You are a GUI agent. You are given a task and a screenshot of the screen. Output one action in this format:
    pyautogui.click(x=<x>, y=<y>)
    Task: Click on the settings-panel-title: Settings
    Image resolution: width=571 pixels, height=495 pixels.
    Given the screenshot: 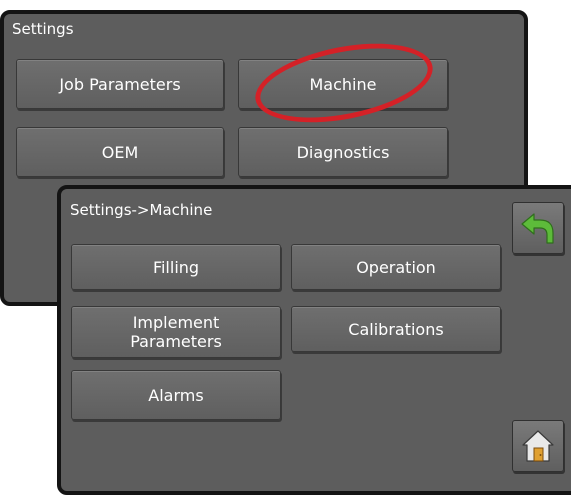 What is the action you would take?
    pyautogui.click(x=43, y=29)
    